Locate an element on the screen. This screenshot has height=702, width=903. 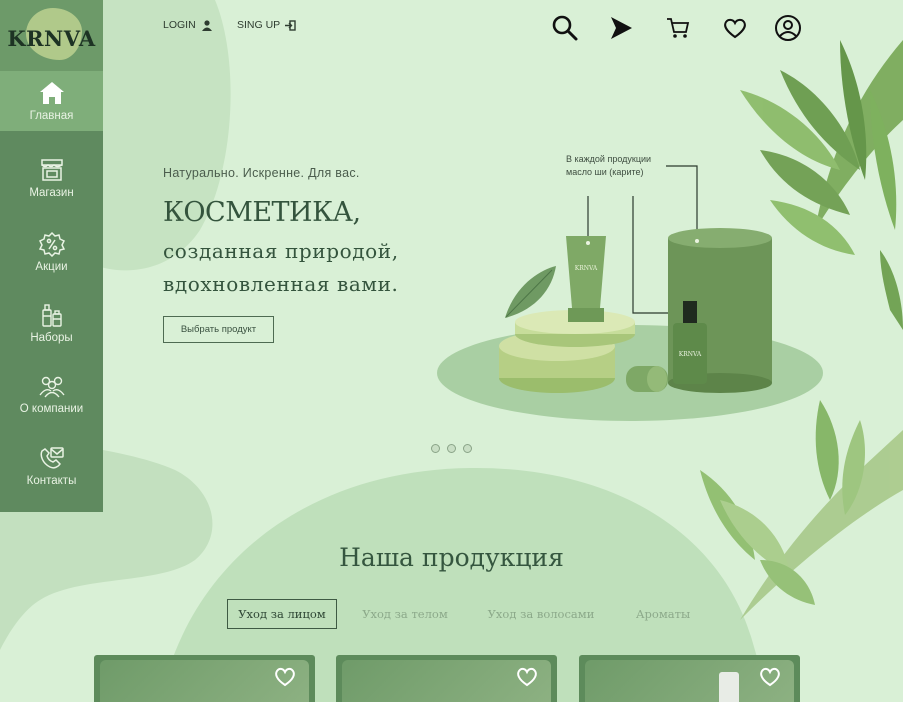
sidebar-item-store: Магазин is located at coordinates (51, 178).